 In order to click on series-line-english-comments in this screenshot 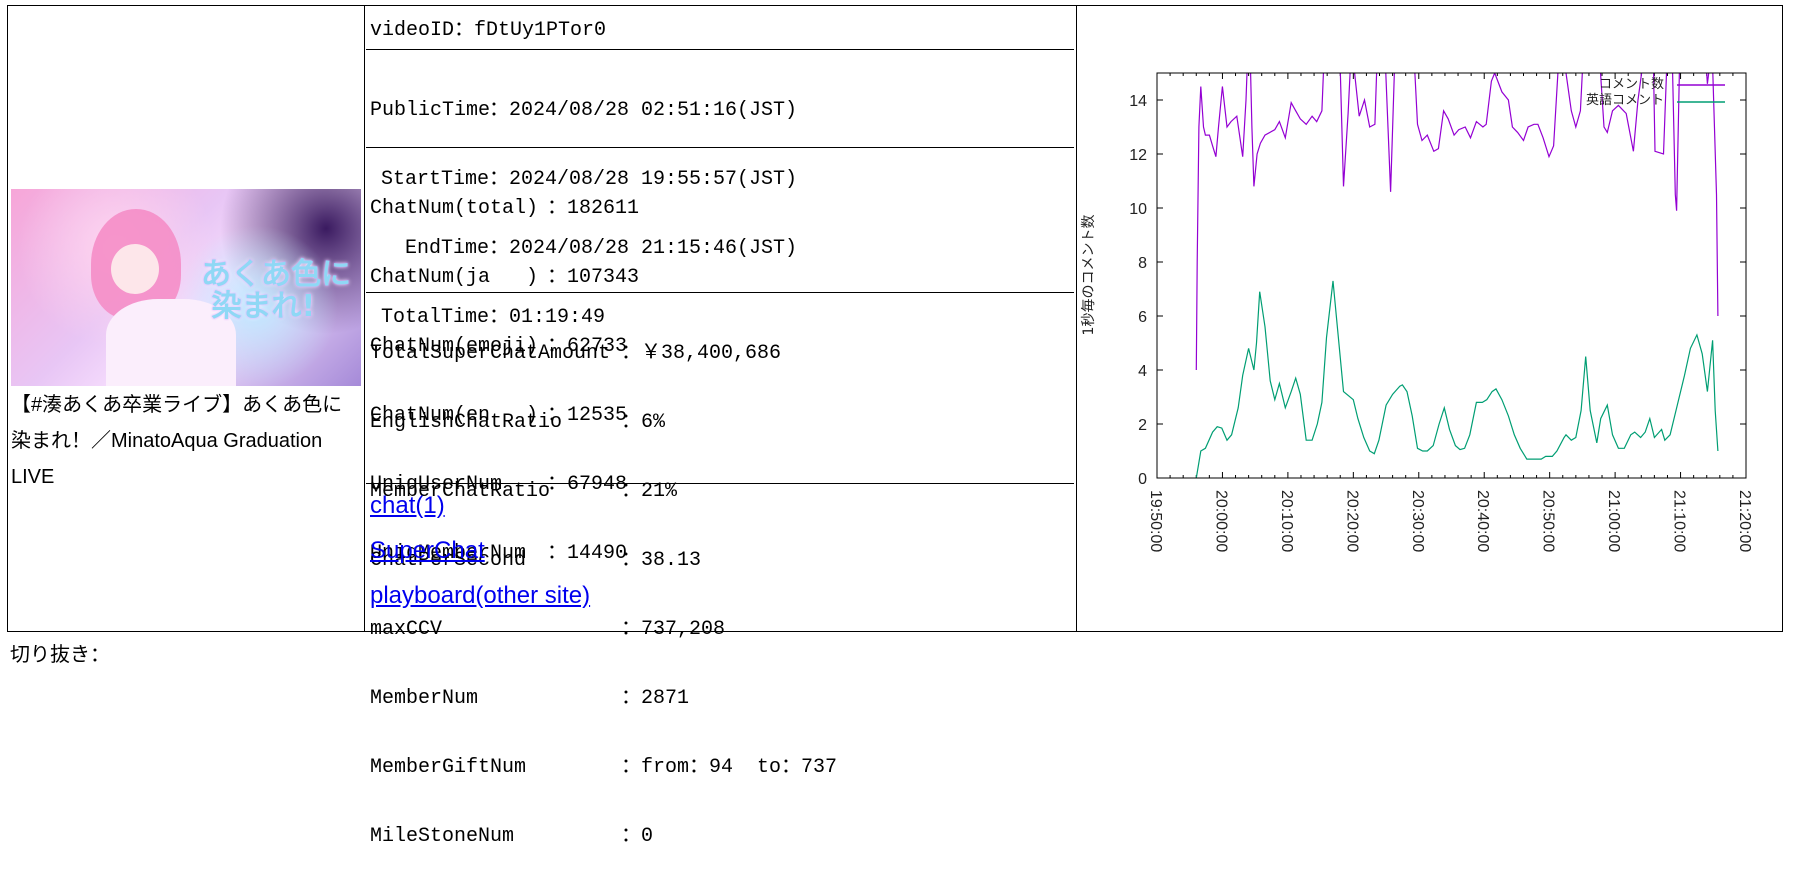, I will do `click(1457, 379)`.